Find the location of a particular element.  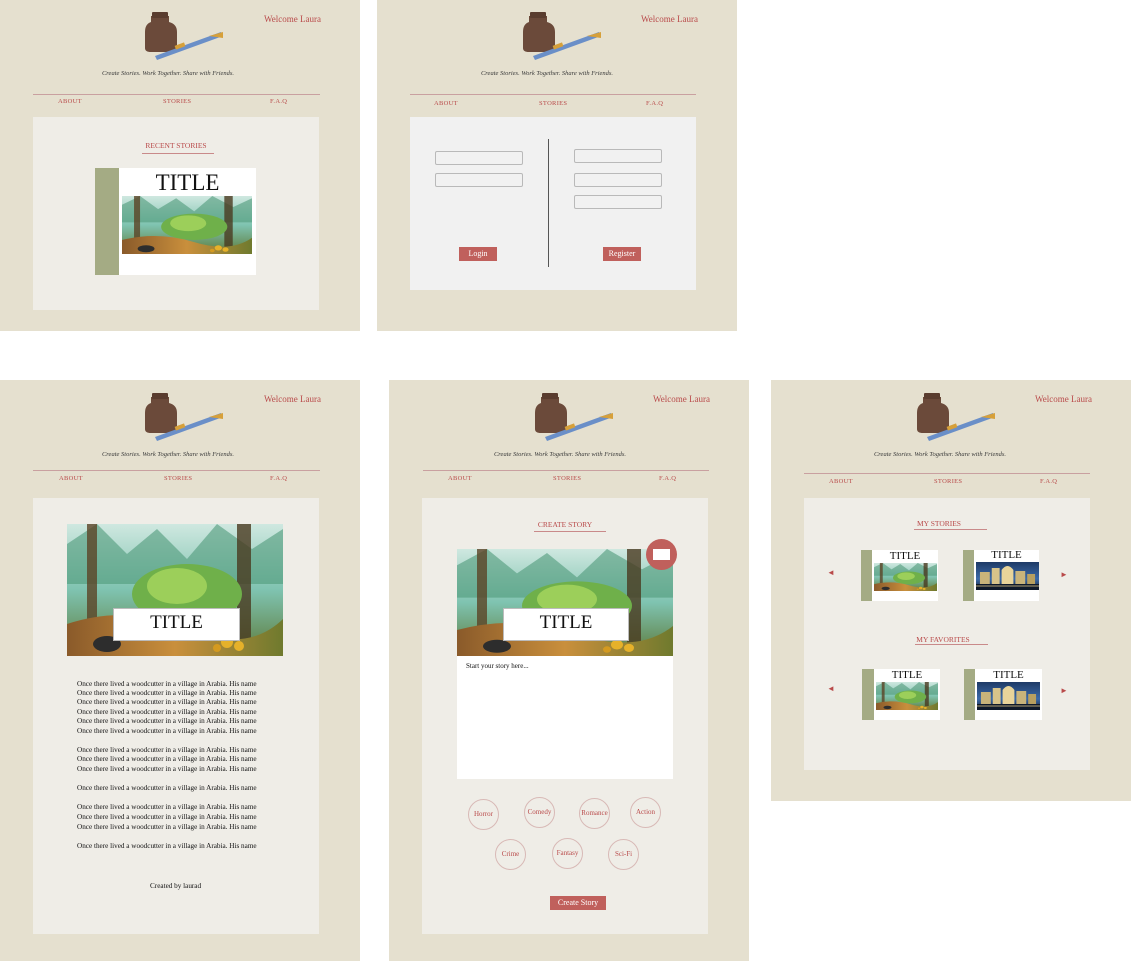

my-stories-next-arrow: ► is located at coordinates (1064, 574).